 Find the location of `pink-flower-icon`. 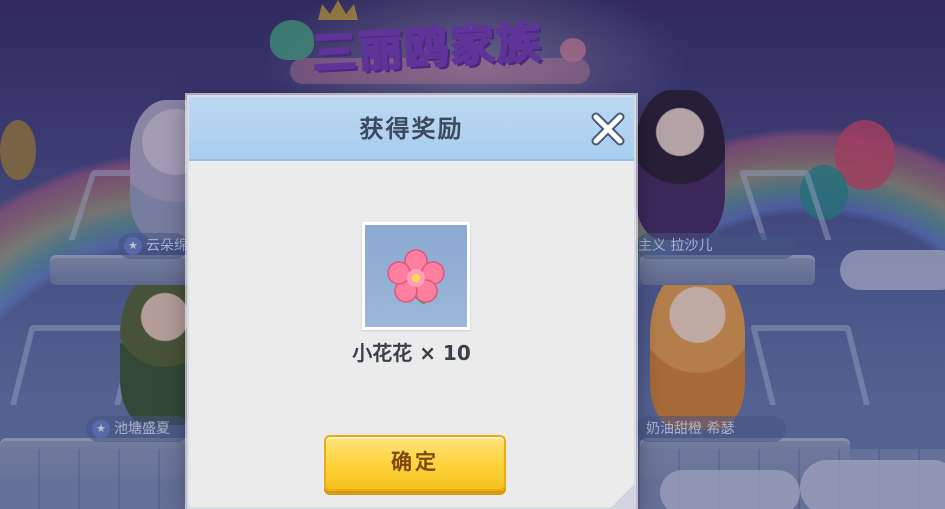

pink-flower-icon is located at coordinates (416, 277).